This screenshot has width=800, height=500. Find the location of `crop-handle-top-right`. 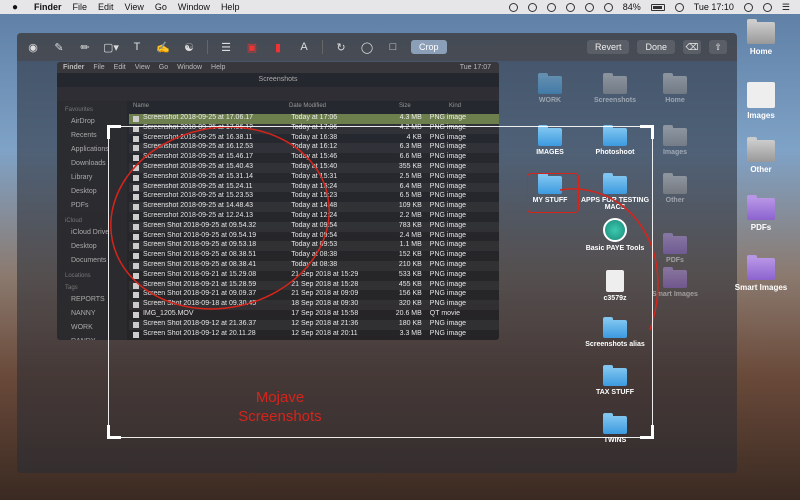

crop-handle-top-right is located at coordinates (647, 132).